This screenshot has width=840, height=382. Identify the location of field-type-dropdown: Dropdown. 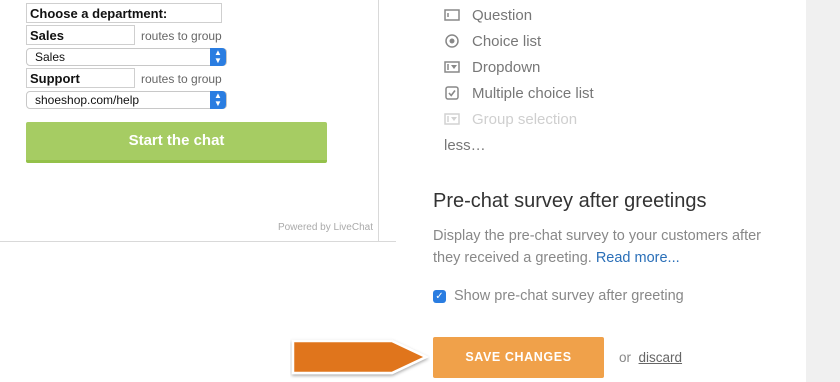
(492, 67).